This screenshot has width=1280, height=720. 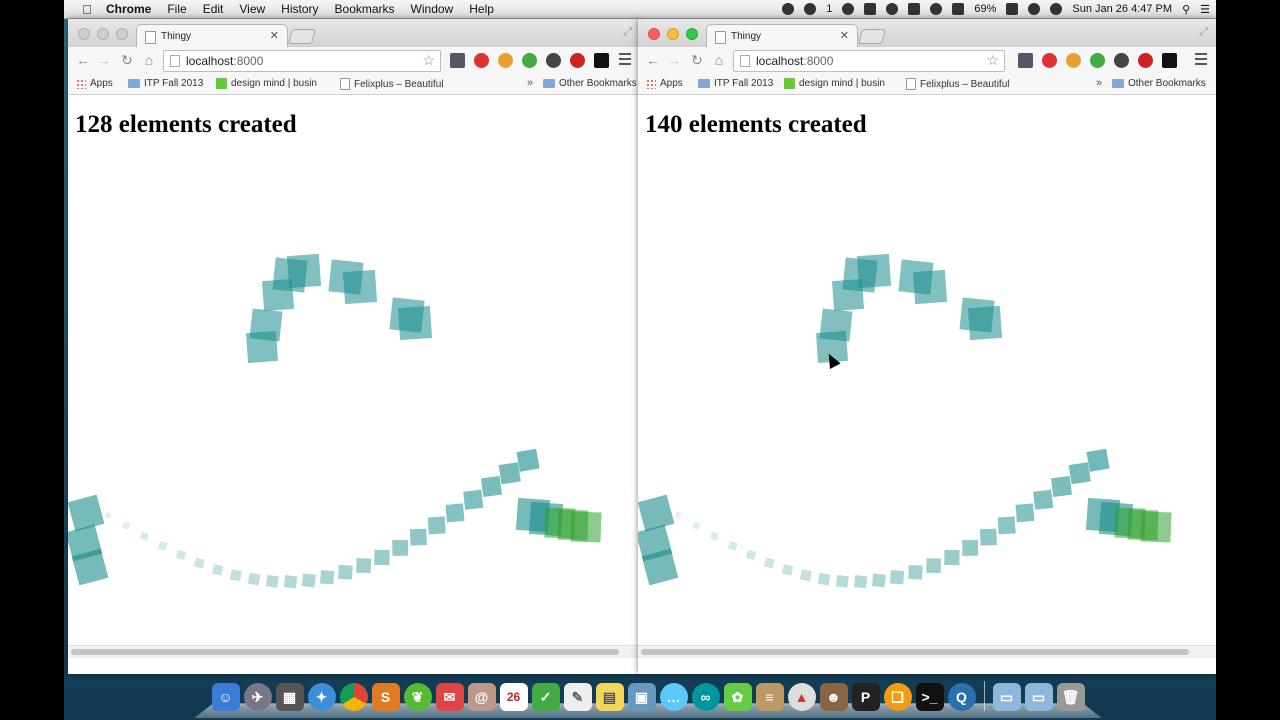 I want to click on tab-close-icon: ✕, so click(x=844, y=35).